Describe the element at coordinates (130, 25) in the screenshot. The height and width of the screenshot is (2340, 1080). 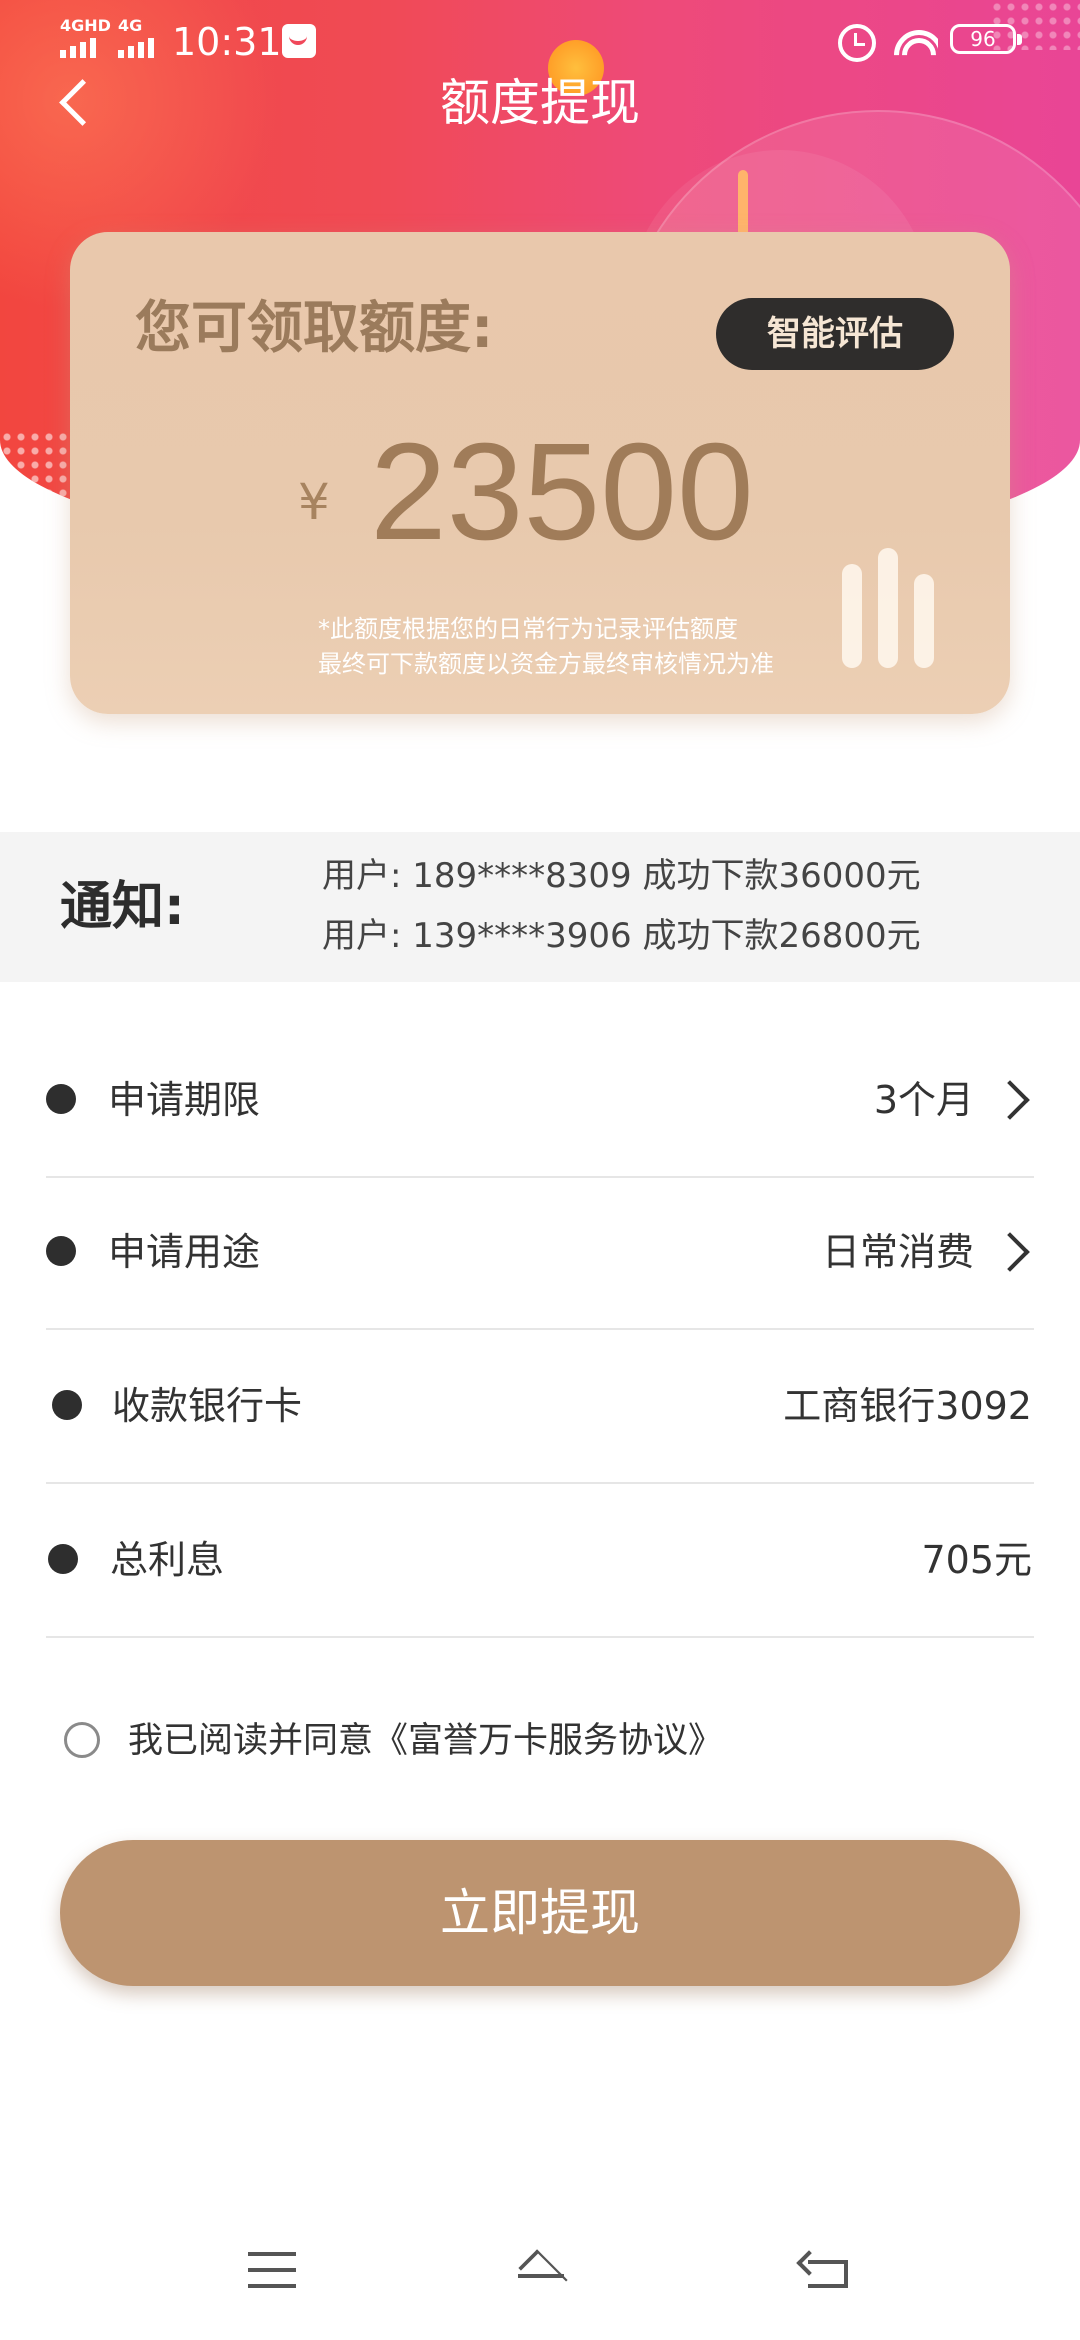
I see `signal-label-2: 4G` at that location.